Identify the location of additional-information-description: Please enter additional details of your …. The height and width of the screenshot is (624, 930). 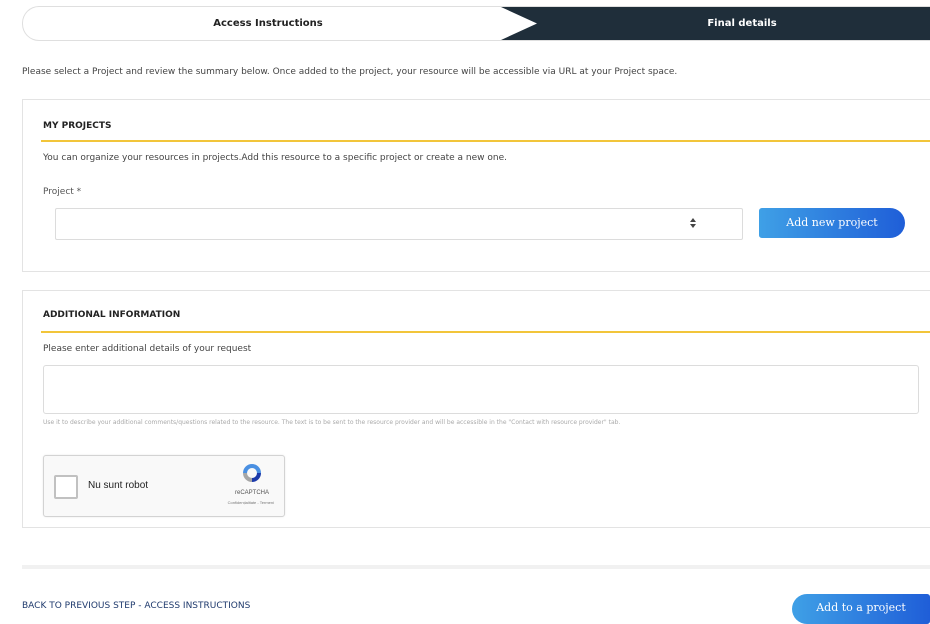
(147, 349).